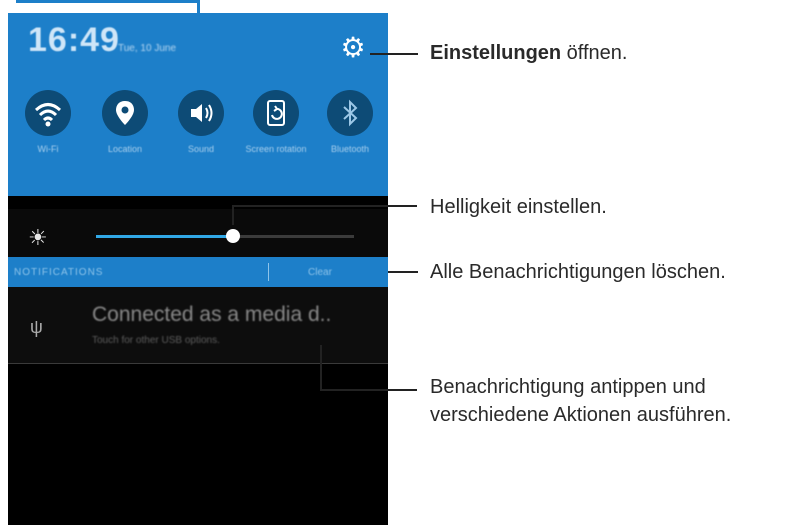  I want to click on date: Tue, 10 June, so click(147, 48).